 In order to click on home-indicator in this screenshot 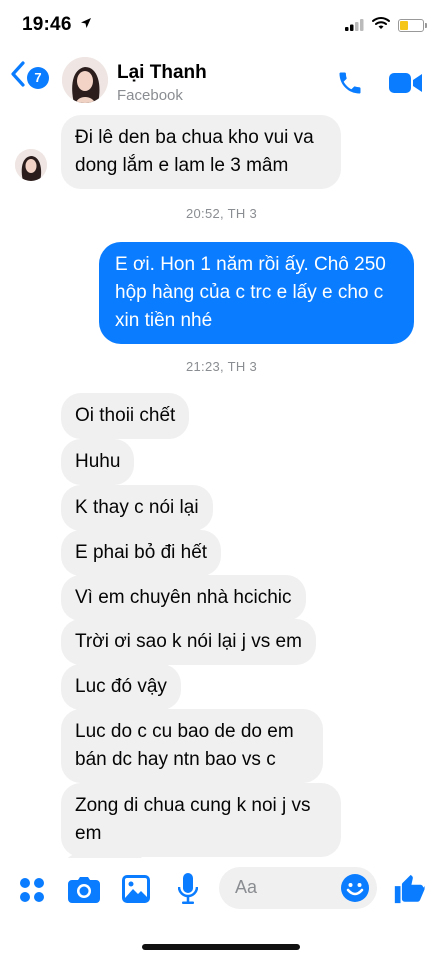, I will do `click(221, 947)`.